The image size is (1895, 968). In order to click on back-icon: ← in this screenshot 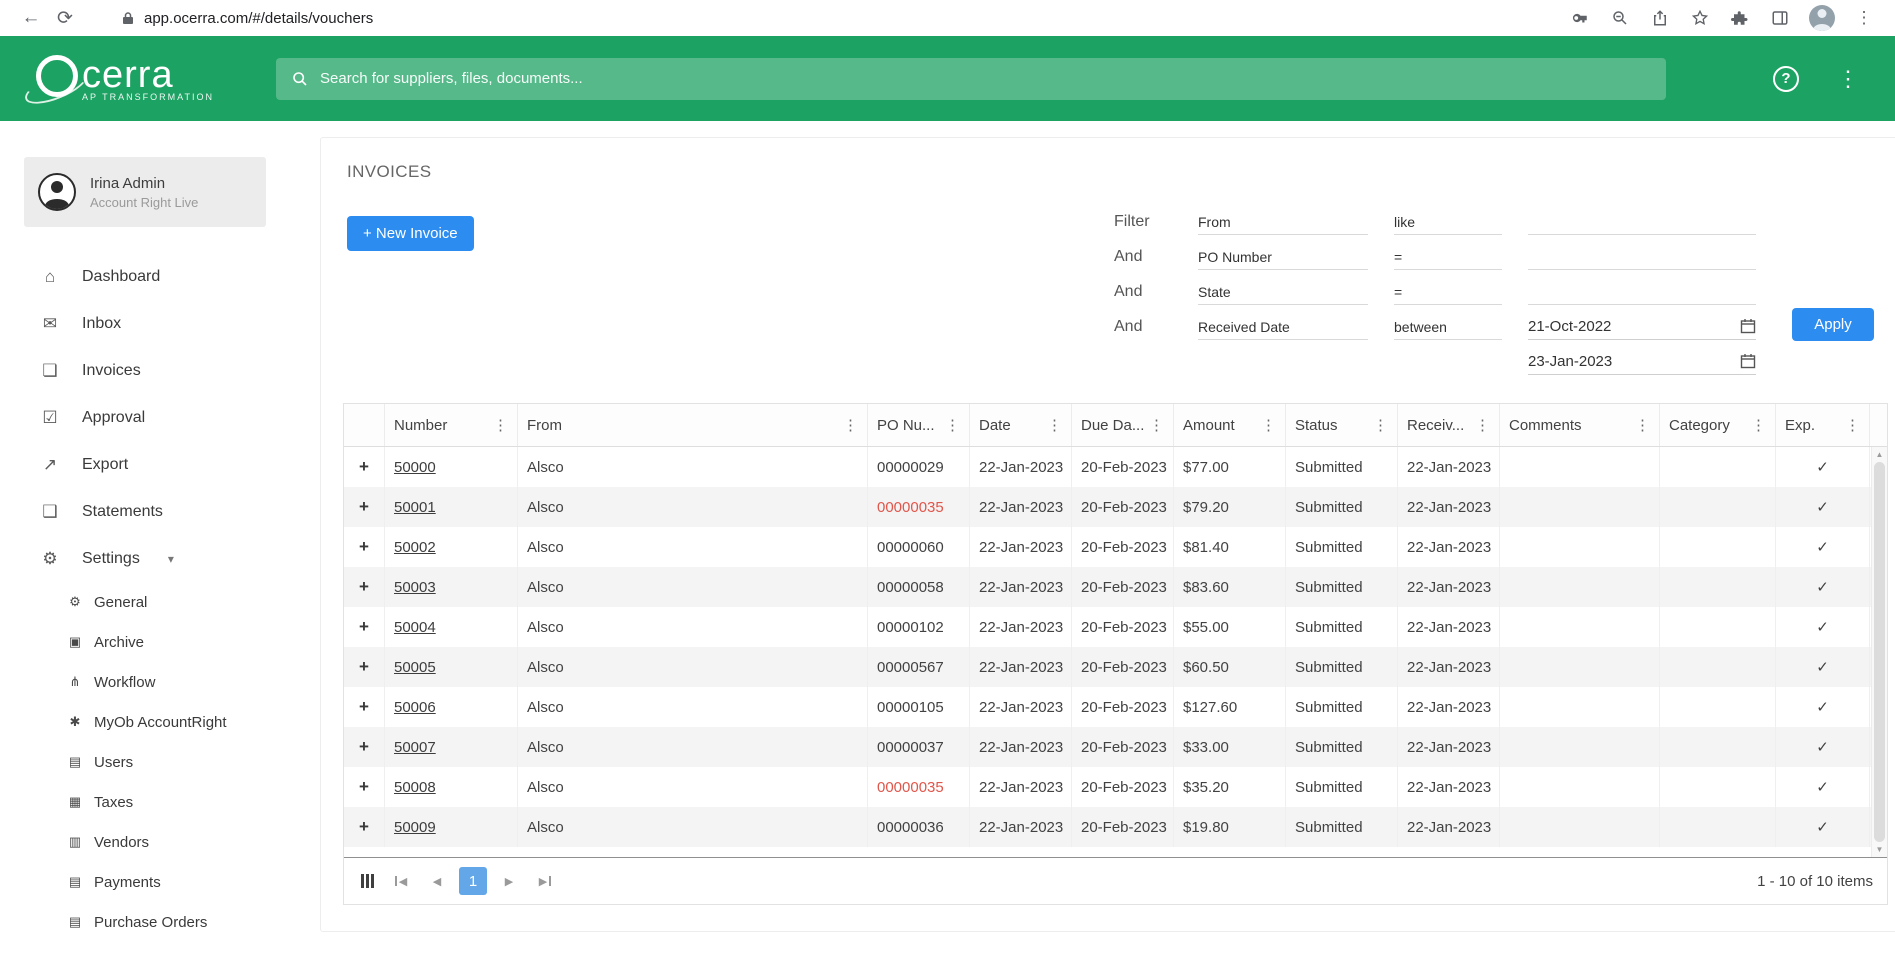, I will do `click(31, 18)`.